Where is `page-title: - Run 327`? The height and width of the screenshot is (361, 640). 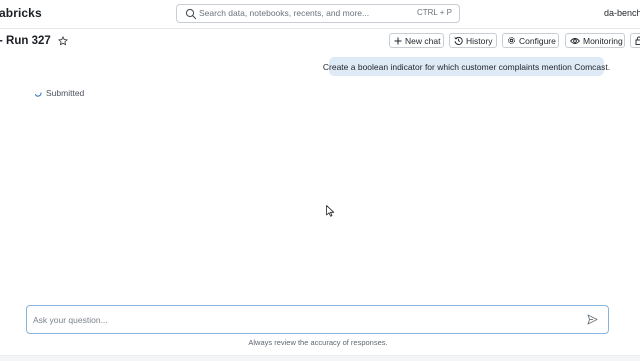 page-title: - Run 327 is located at coordinates (25, 41).